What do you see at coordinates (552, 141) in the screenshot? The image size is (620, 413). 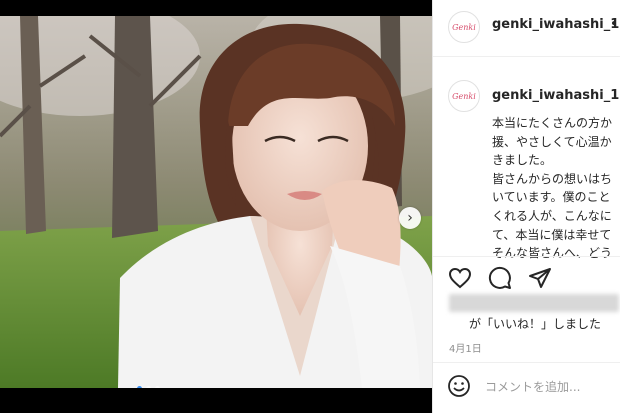 I see `caption-line: 援、やさしくて心温か` at bounding box center [552, 141].